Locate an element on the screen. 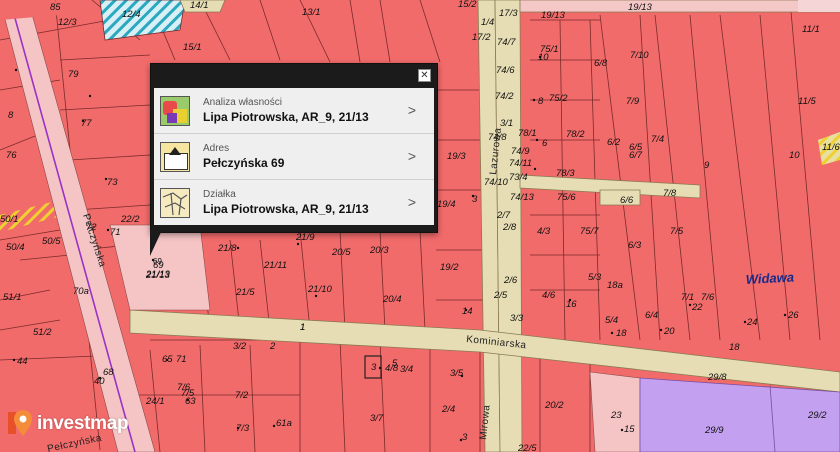 Image resolution: width=840 pixels, height=452 pixels. parcel-number-label: 15 is located at coordinates (629, 429).